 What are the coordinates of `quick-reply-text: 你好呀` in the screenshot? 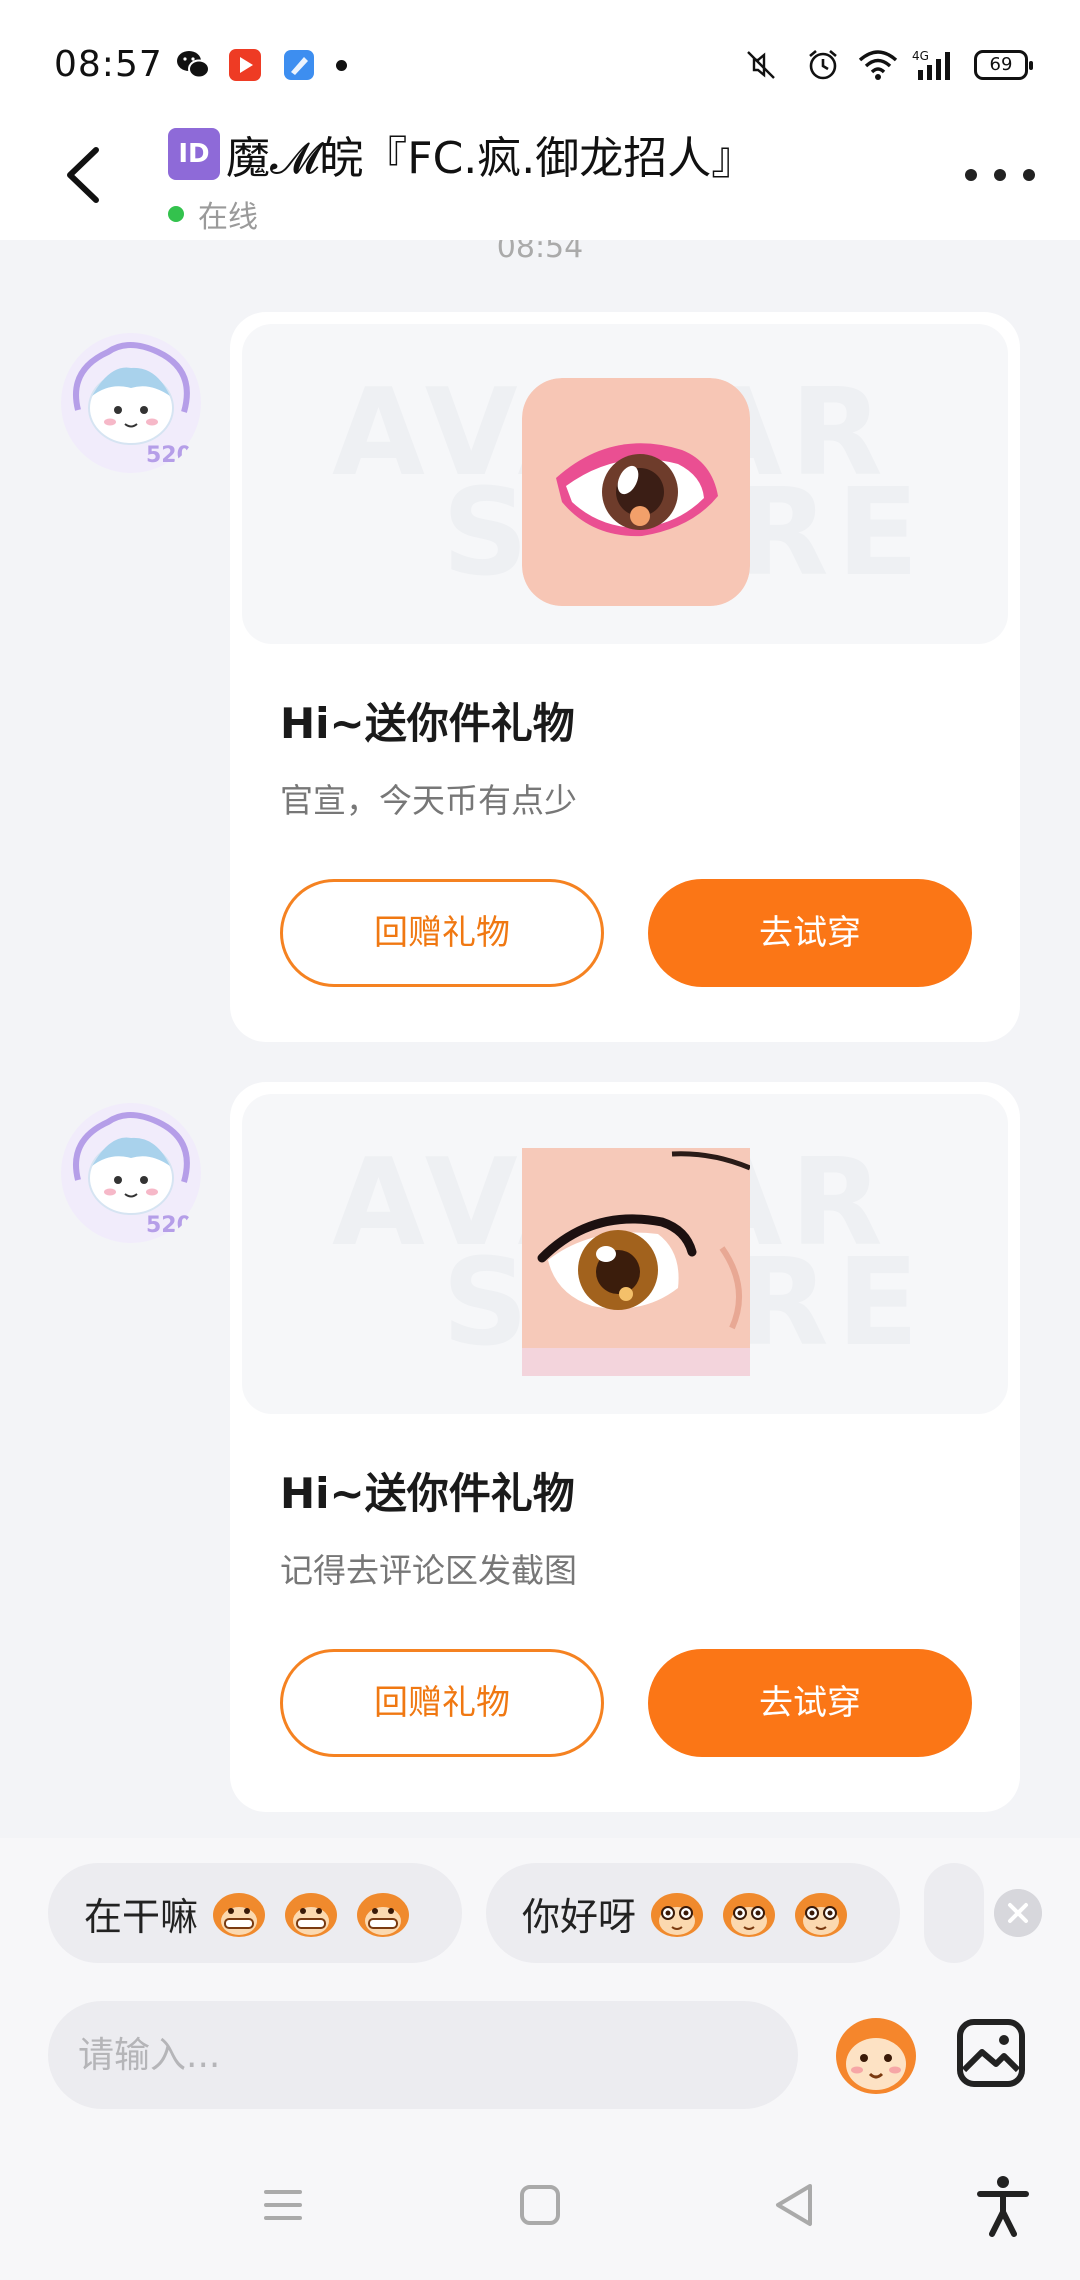 It's located at (579, 1916).